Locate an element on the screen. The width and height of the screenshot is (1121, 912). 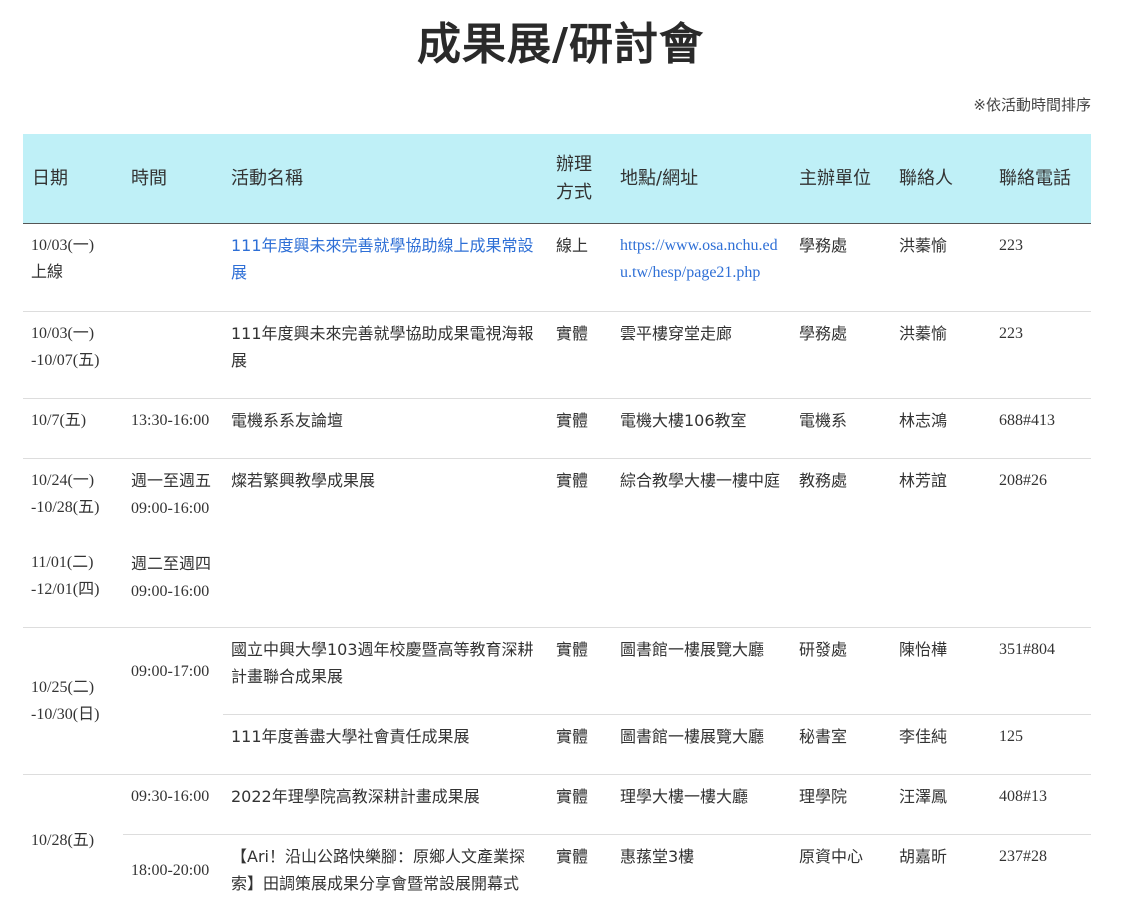
mode-cell: 線上 is located at coordinates (580, 267).